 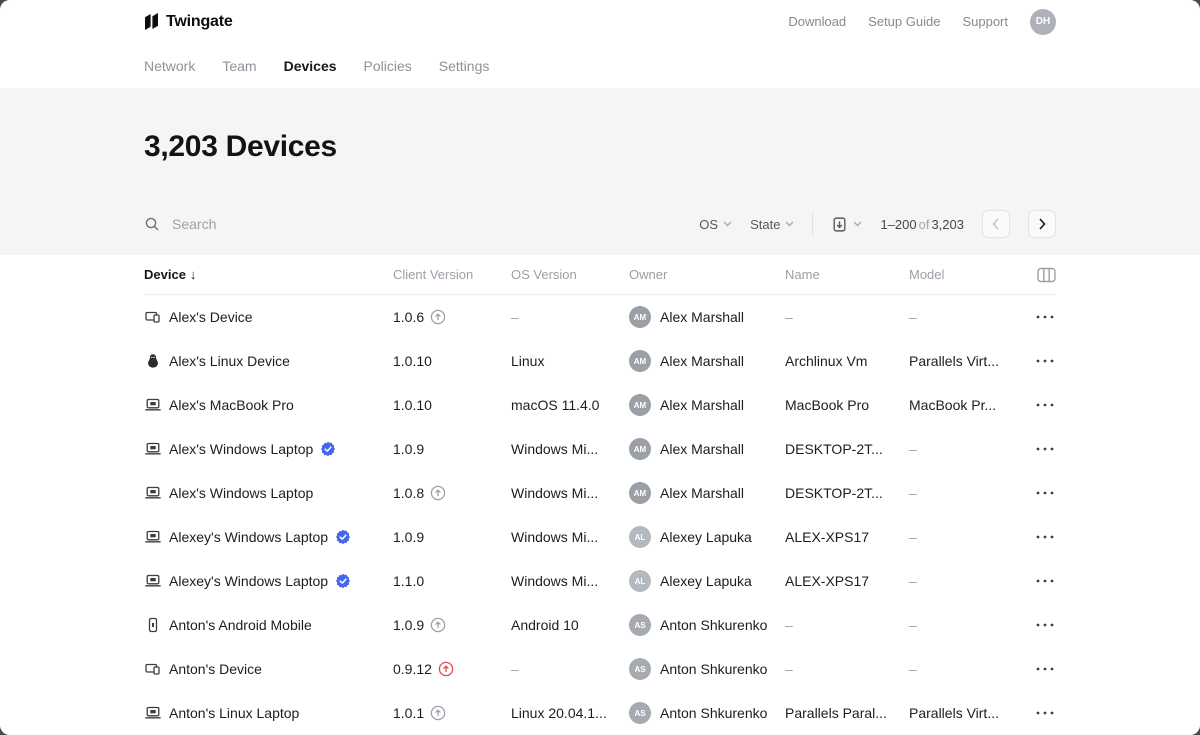 I want to click on device-host-name: MacBook Pro, so click(x=827, y=405).